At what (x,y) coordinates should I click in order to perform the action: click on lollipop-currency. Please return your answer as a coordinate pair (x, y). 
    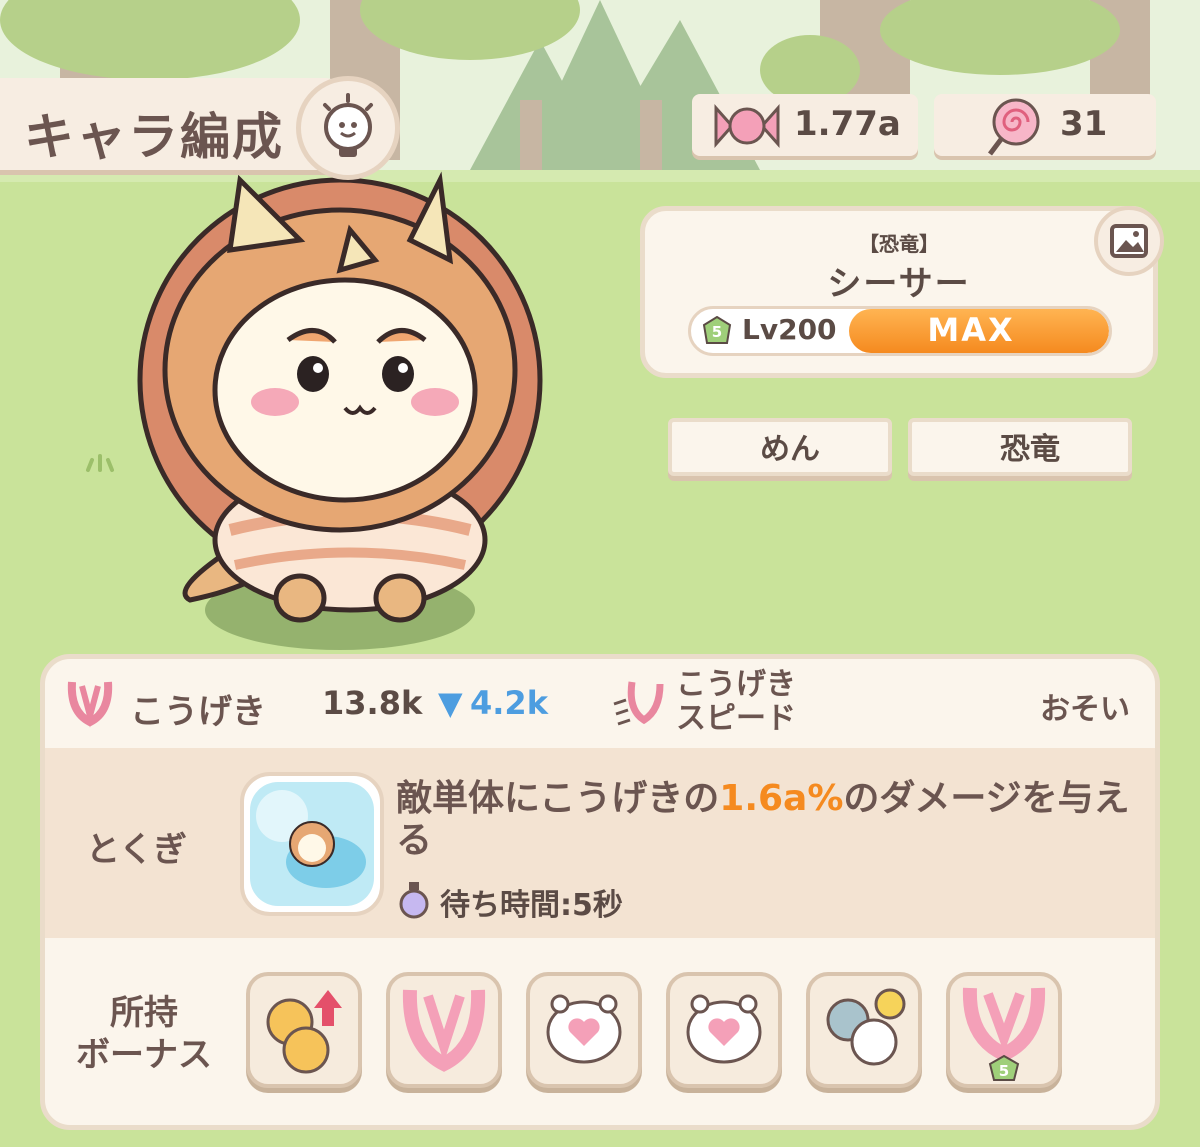
    Looking at the image, I should click on (1045, 125).